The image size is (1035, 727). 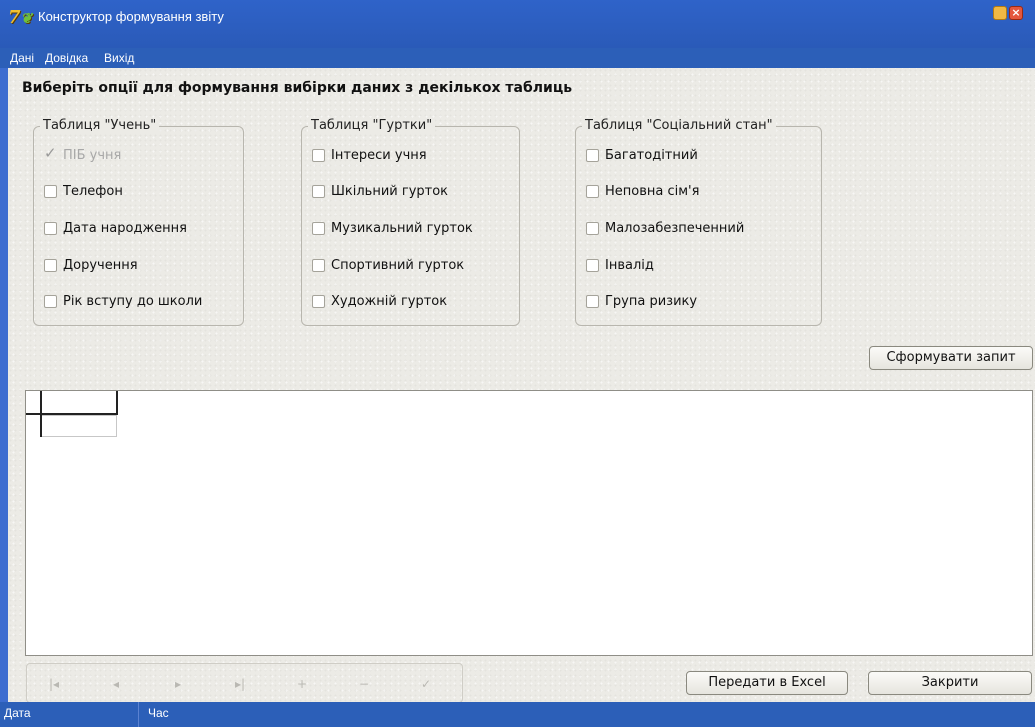 I want to click on option-label: ПІБ учня, so click(x=92, y=155).